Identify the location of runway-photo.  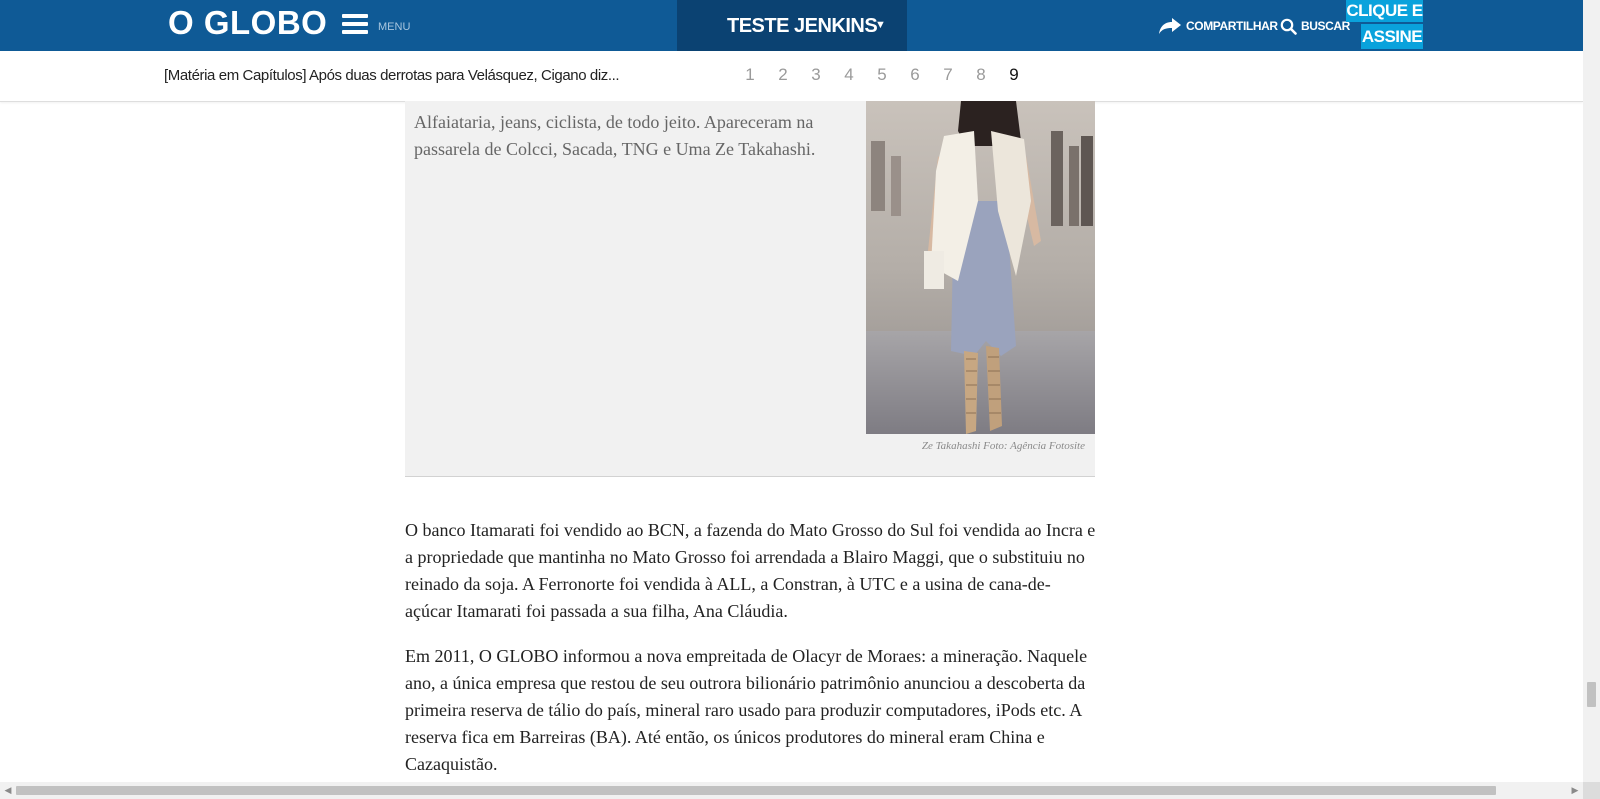
(980, 267).